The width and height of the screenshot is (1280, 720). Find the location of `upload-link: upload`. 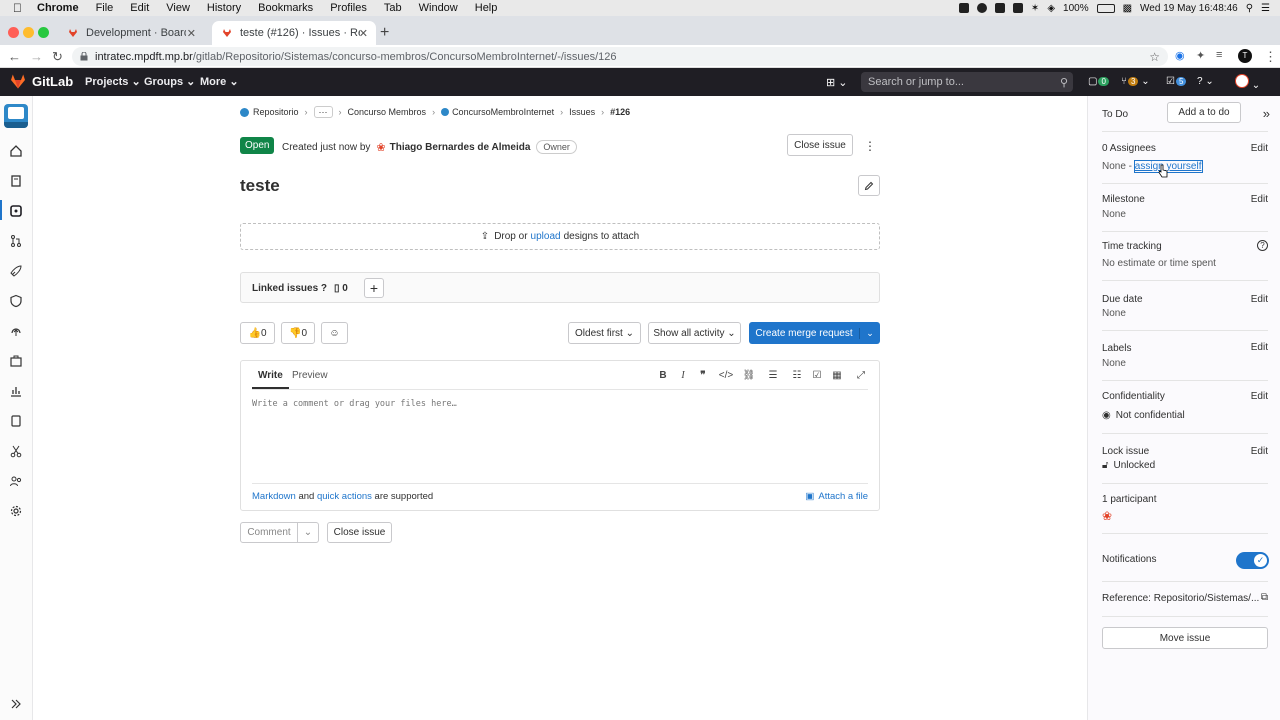

upload-link: upload is located at coordinates (546, 236).